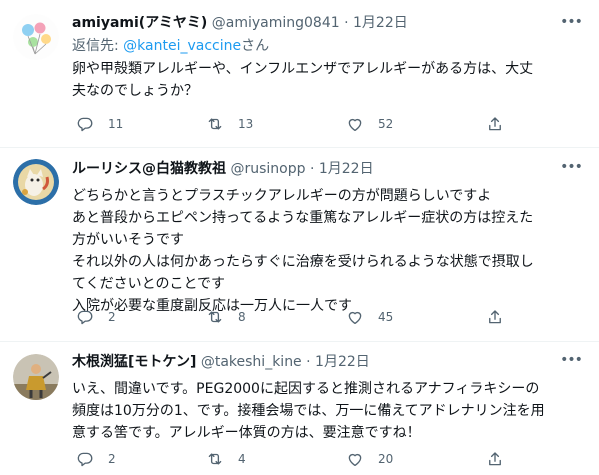 The width and height of the screenshot is (599, 475). Describe the element at coordinates (267, 169) in the screenshot. I see `user-handle: @rusinopp` at that location.